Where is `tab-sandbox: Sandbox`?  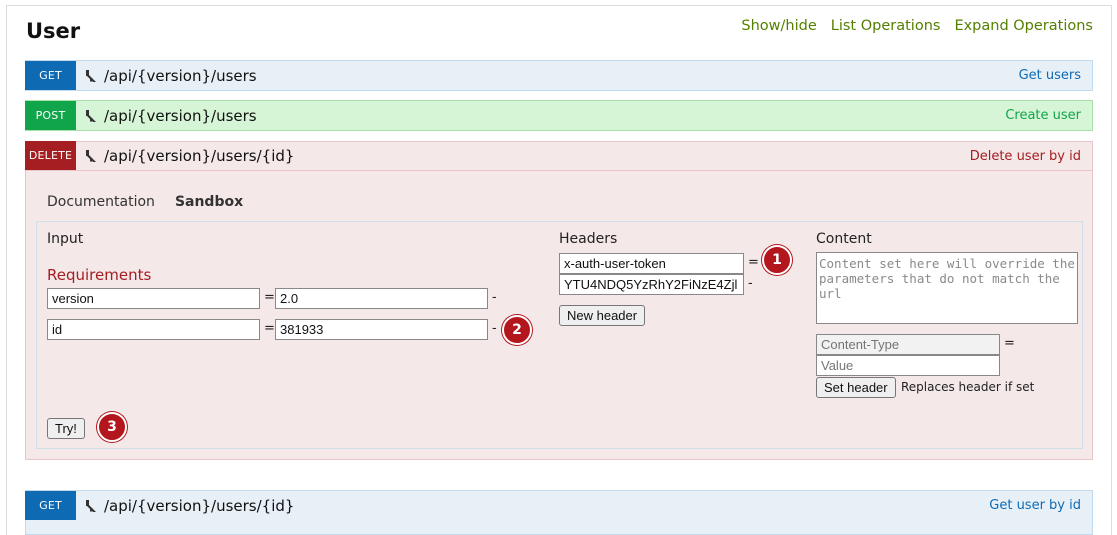 tab-sandbox: Sandbox is located at coordinates (209, 202).